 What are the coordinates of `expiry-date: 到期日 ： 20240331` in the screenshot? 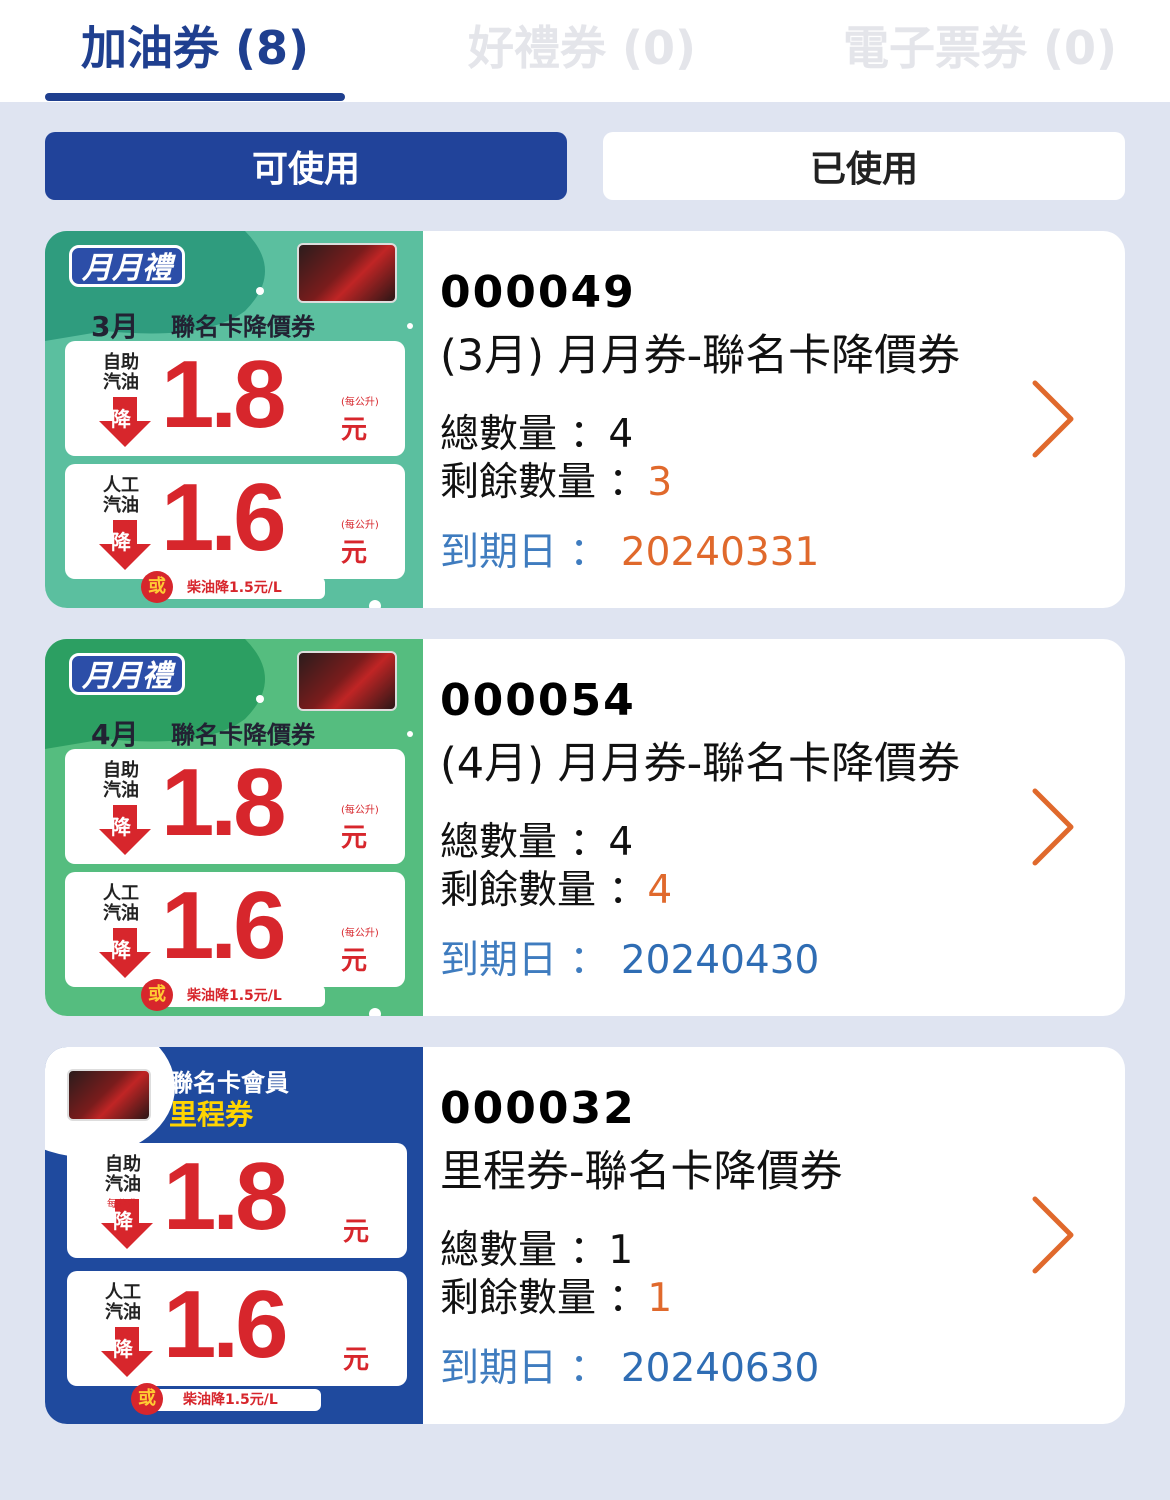 It's located at (629, 549).